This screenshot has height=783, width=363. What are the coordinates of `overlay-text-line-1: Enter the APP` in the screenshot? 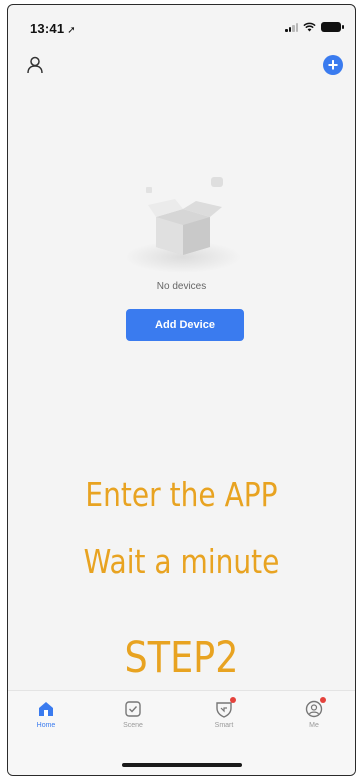 It's located at (181, 494).